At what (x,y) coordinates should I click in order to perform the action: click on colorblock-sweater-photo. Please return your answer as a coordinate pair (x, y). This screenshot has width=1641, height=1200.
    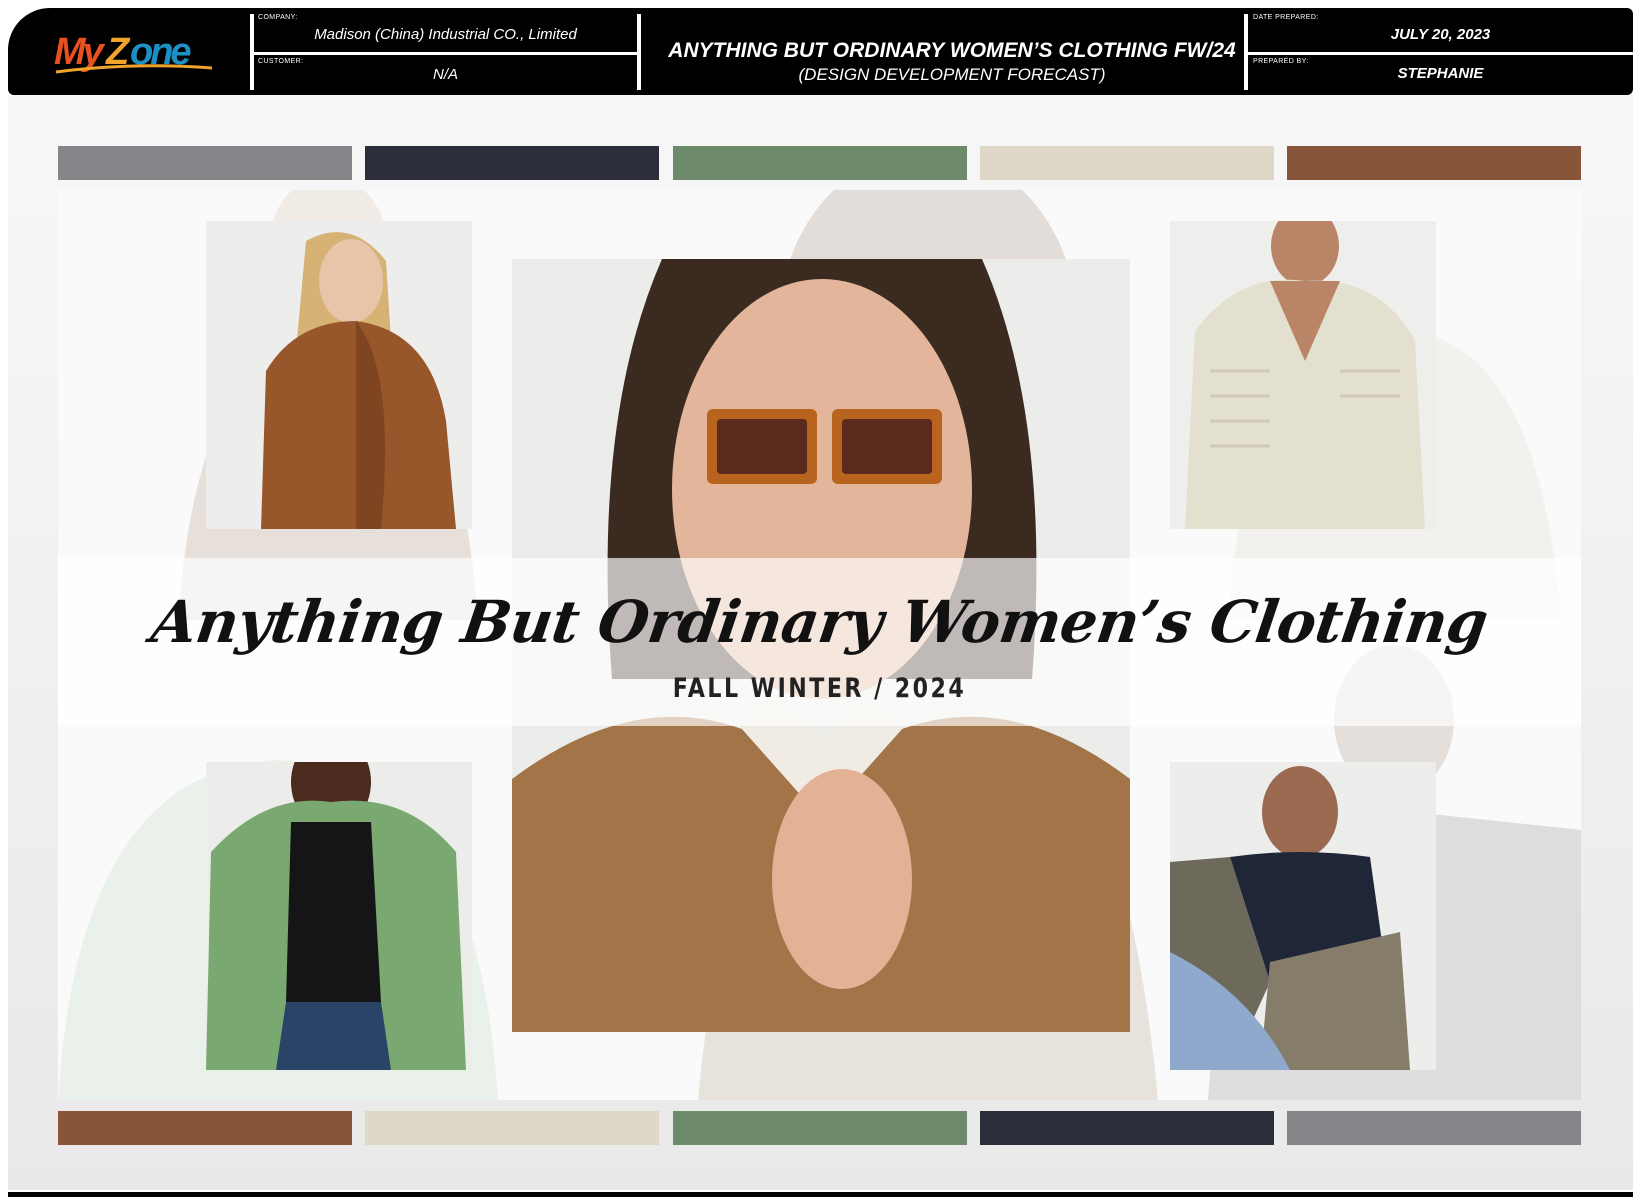
    Looking at the image, I should click on (1303, 916).